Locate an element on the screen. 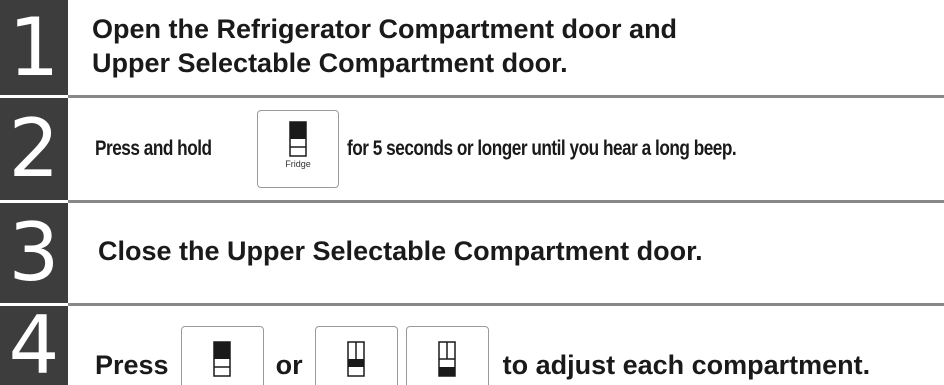 Image resolution: width=944 pixels, height=385 pixels. fridge-button: Fridge is located at coordinates (298, 149).